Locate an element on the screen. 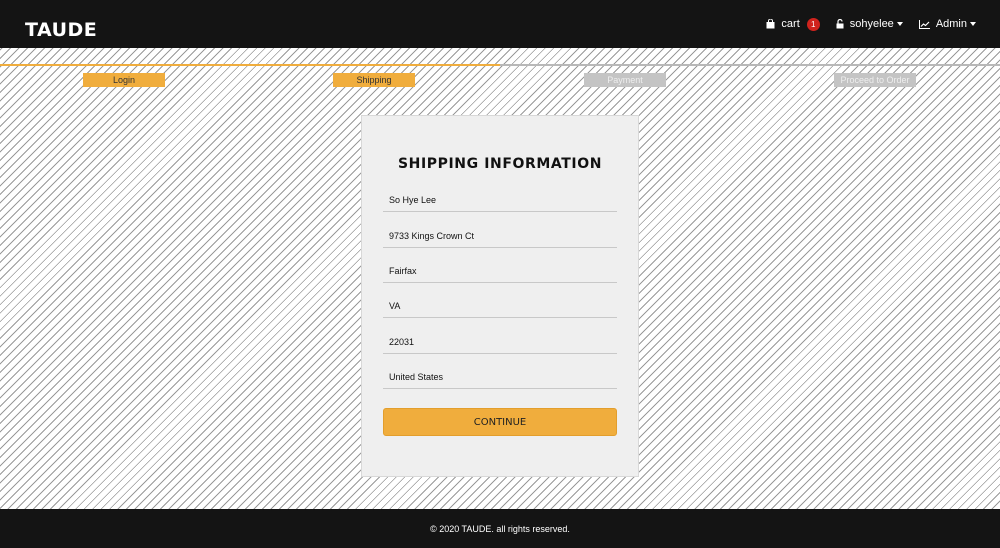 This screenshot has width=1000, height=548. brand-logo: TAUDE is located at coordinates (61, 30).